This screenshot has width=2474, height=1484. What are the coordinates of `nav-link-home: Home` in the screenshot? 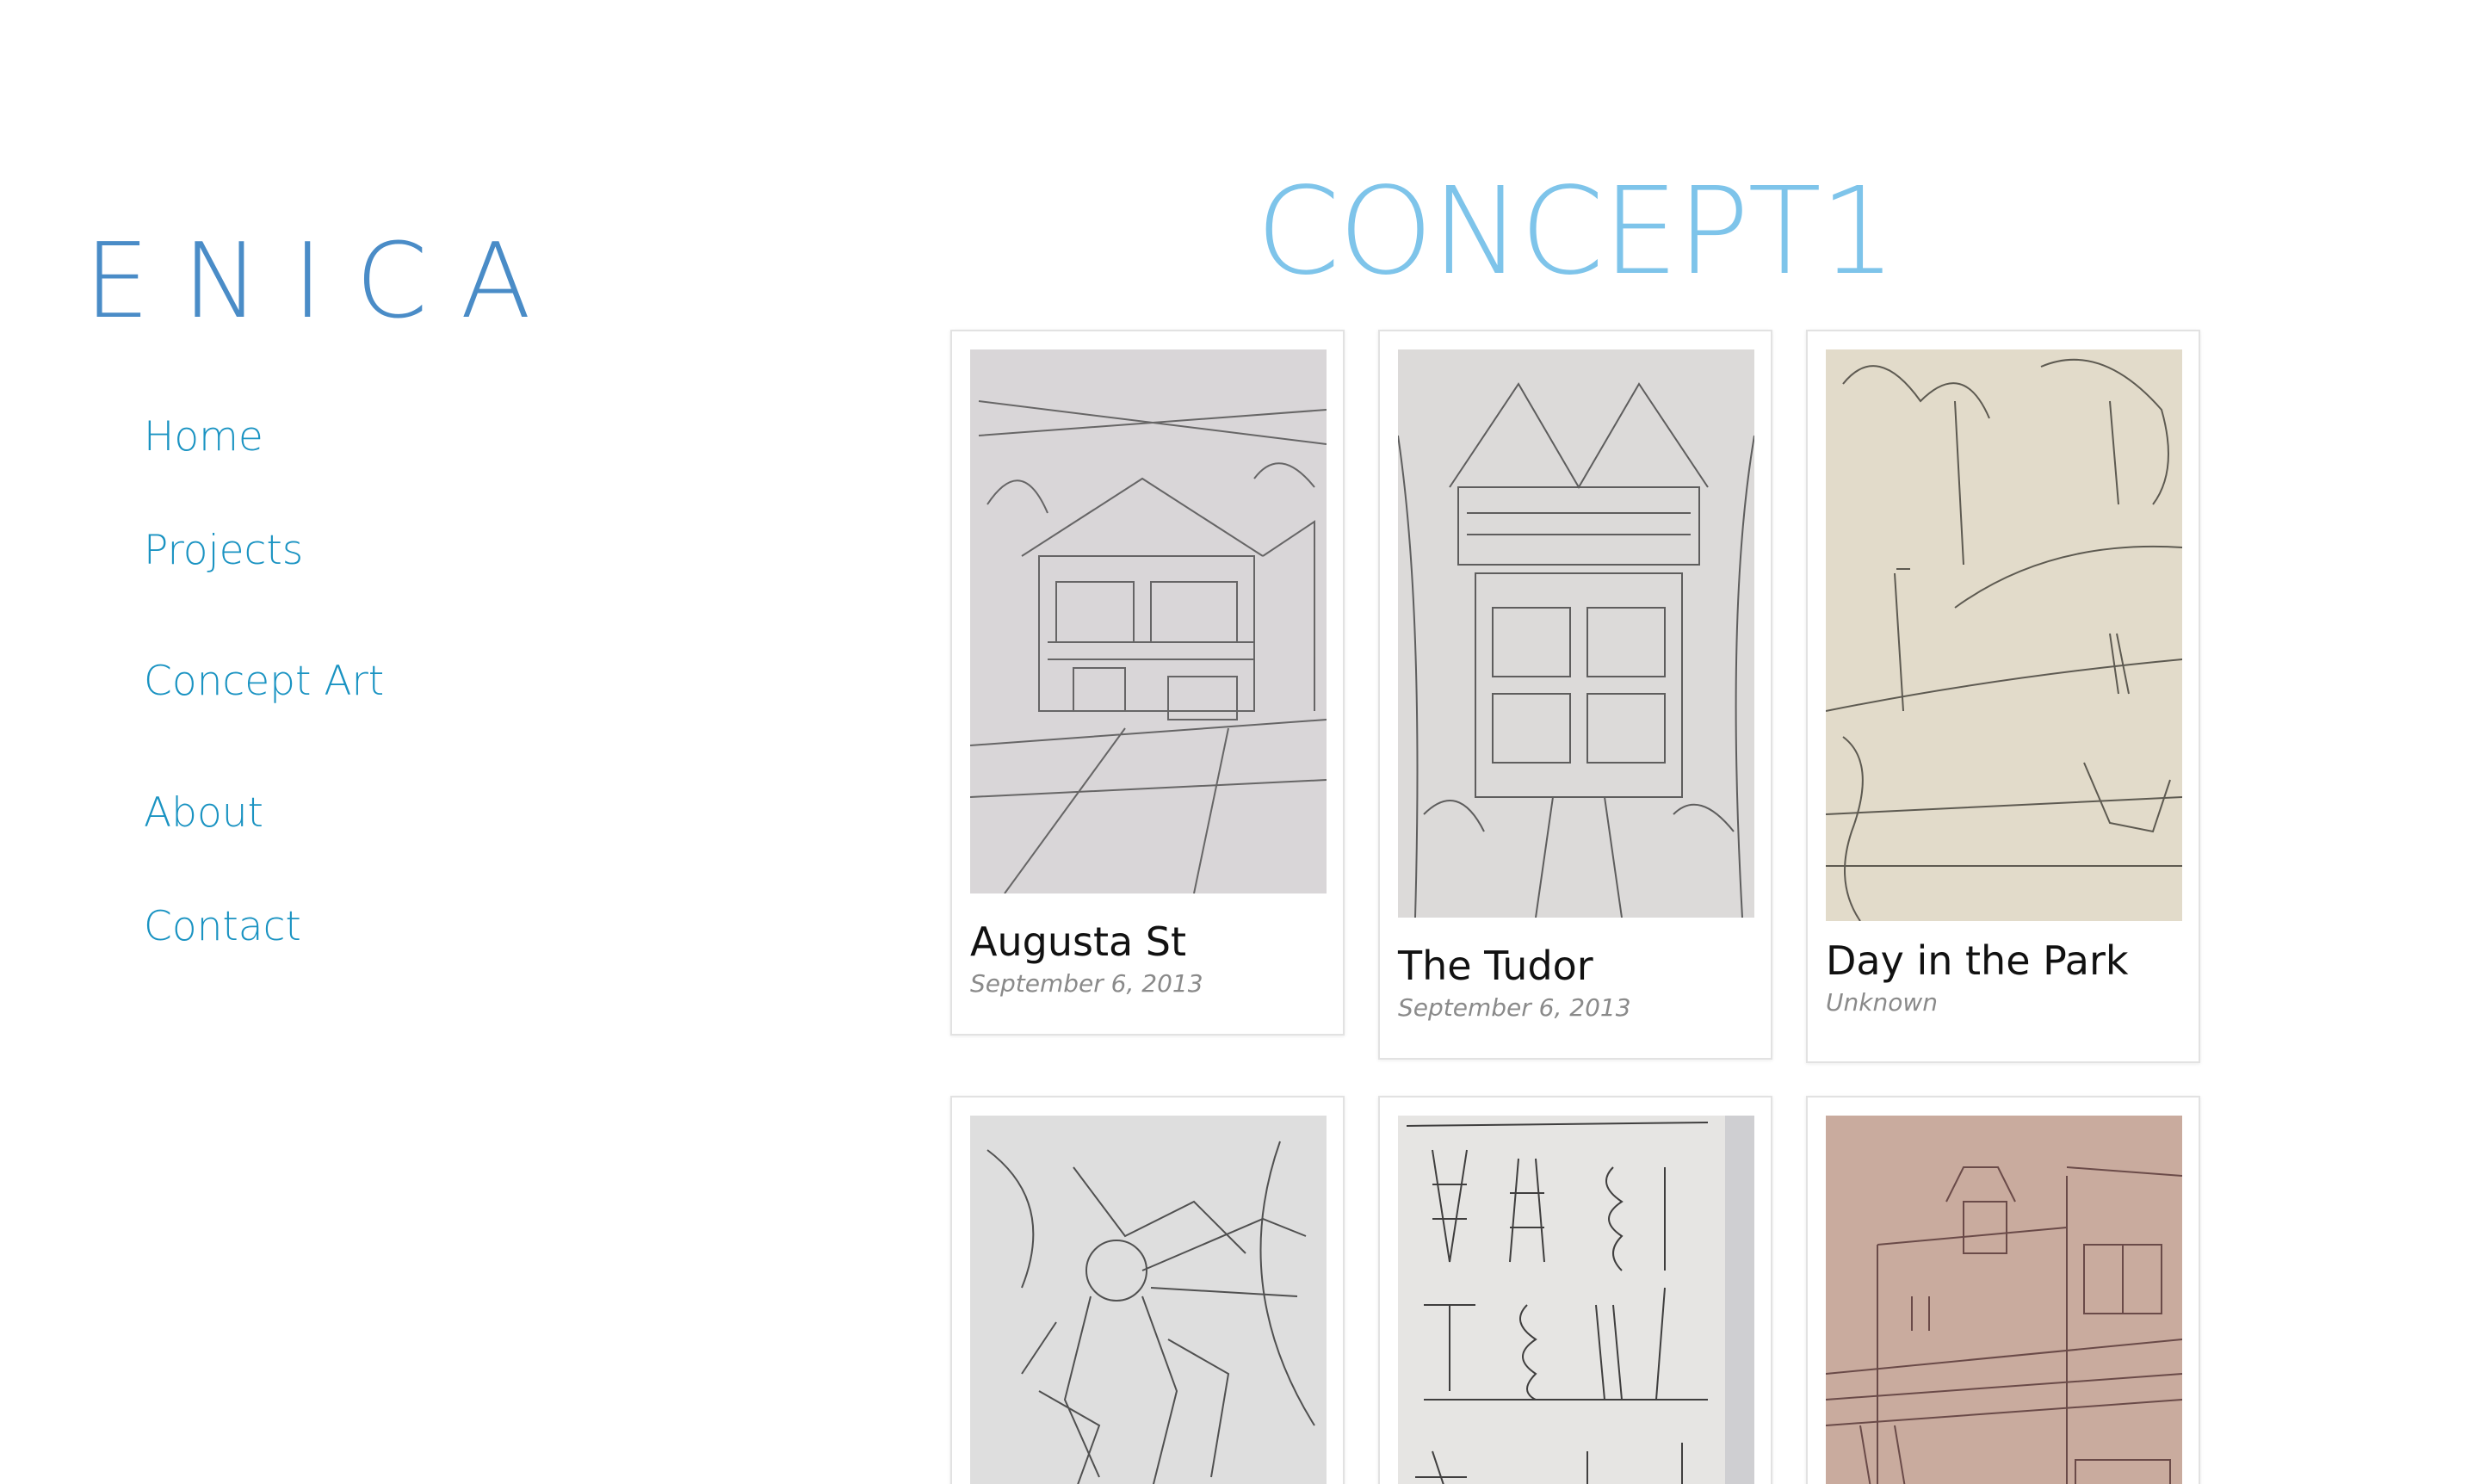 It's located at (203, 437).